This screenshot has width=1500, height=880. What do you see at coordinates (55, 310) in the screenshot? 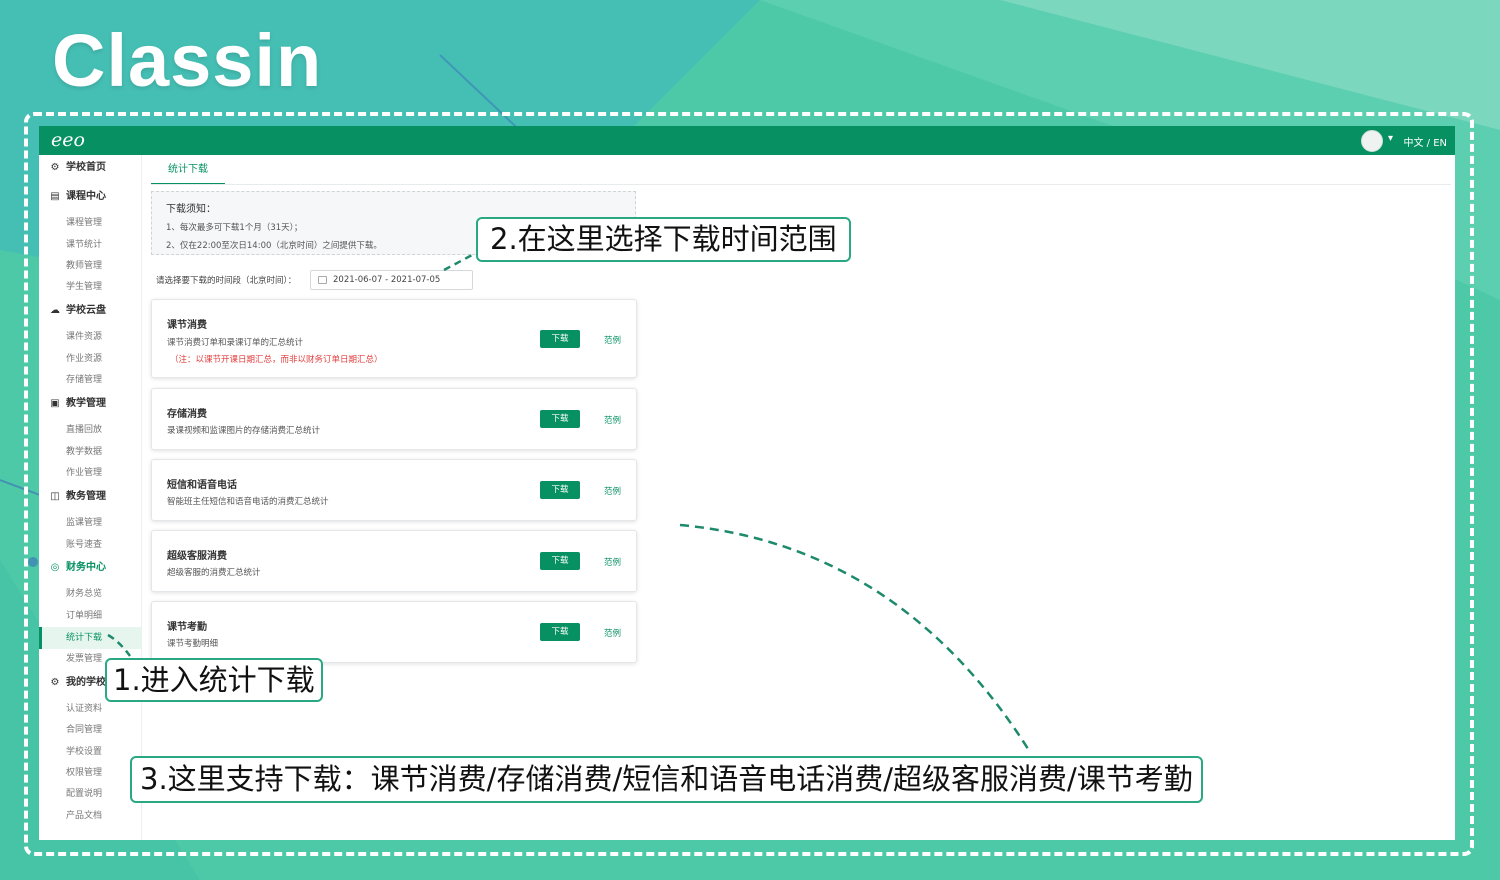
I see `cloud-icon: ☁` at bounding box center [55, 310].